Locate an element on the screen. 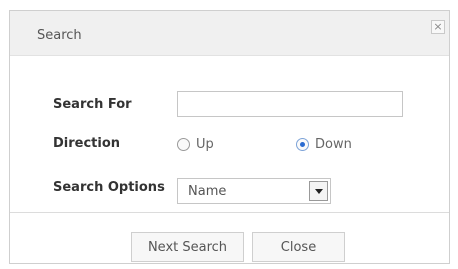 This screenshot has height=269, width=458. direction-radio-up: Up is located at coordinates (195, 144).